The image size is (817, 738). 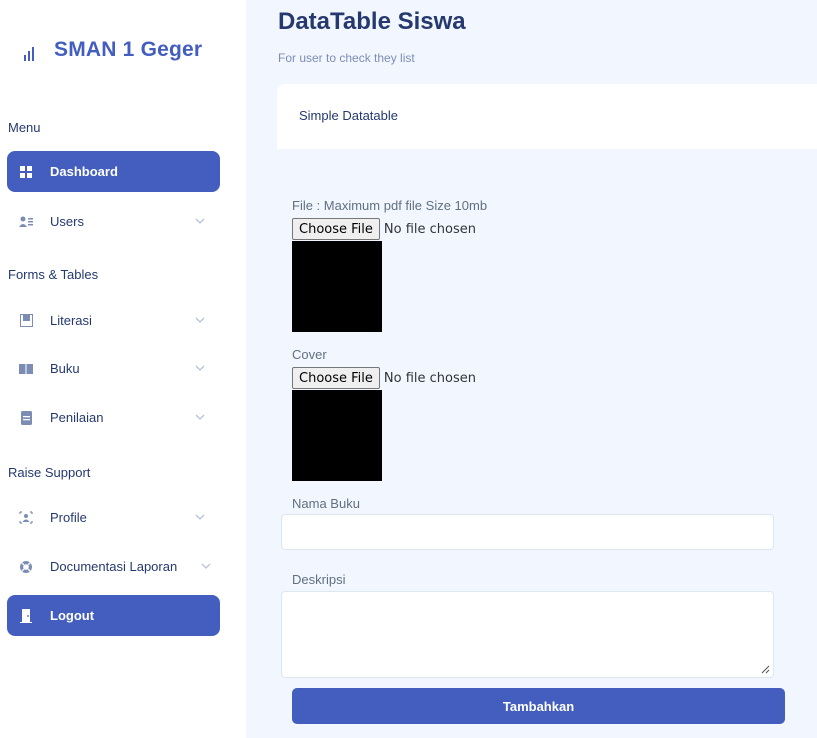 What do you see at coordinates (26, 321) in the screenshot?
I see `window-icon` at bounding box center [26, 321].